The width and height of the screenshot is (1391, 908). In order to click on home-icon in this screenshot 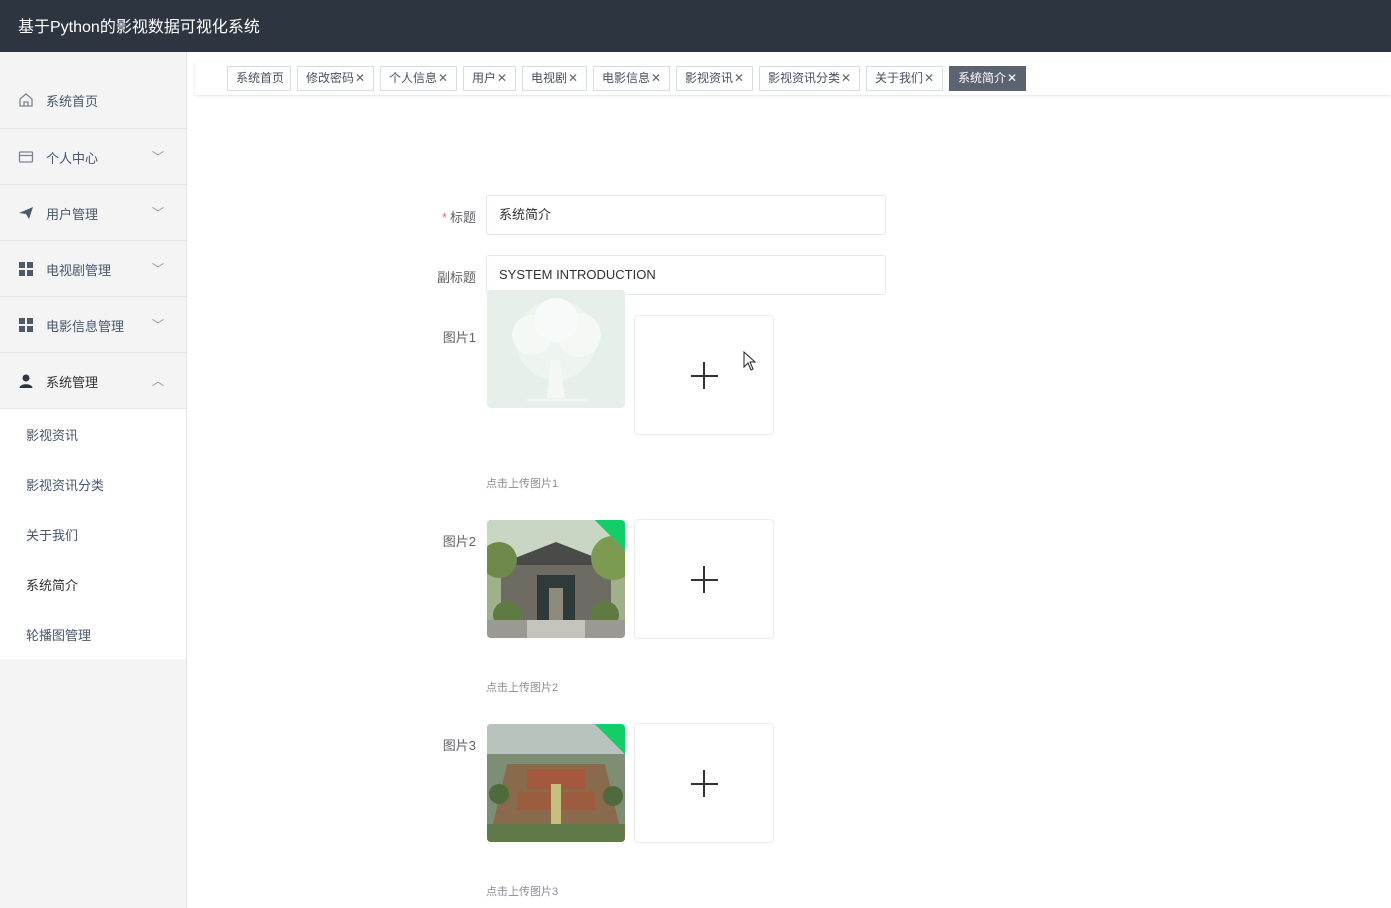, I will do `click(26, 100)`.